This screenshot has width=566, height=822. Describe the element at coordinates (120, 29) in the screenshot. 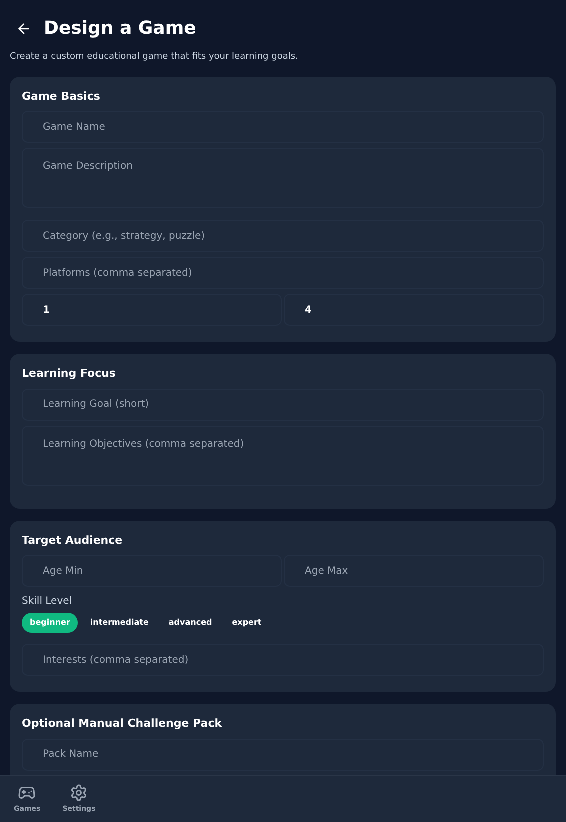

I see `page-title: Design a Game` at that location.